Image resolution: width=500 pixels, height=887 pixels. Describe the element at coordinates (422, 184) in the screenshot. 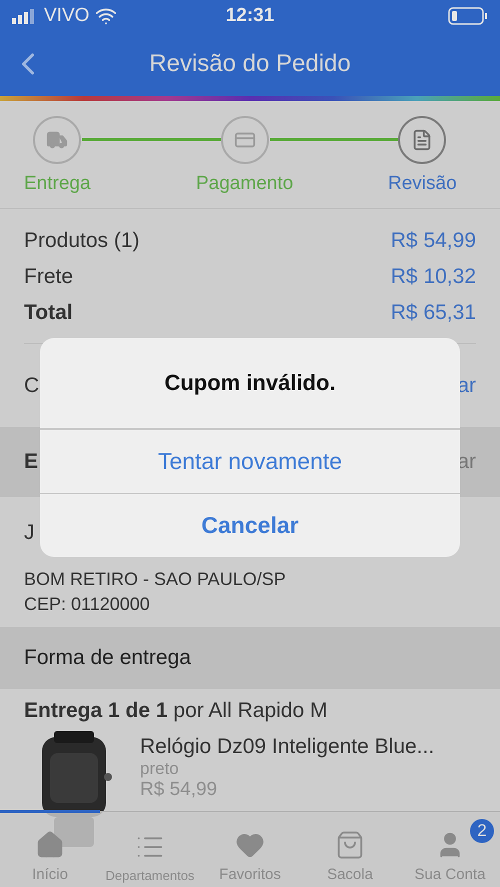

I see `step-label: Revisão` at that location.